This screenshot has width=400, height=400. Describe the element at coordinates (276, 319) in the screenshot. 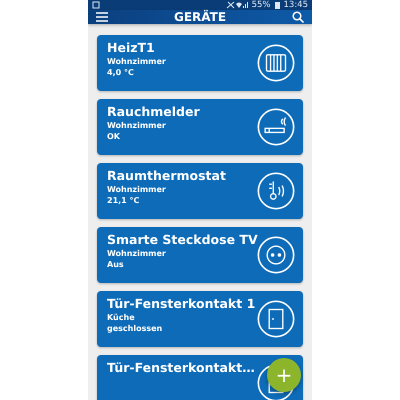

I see `door-icon` at that location.